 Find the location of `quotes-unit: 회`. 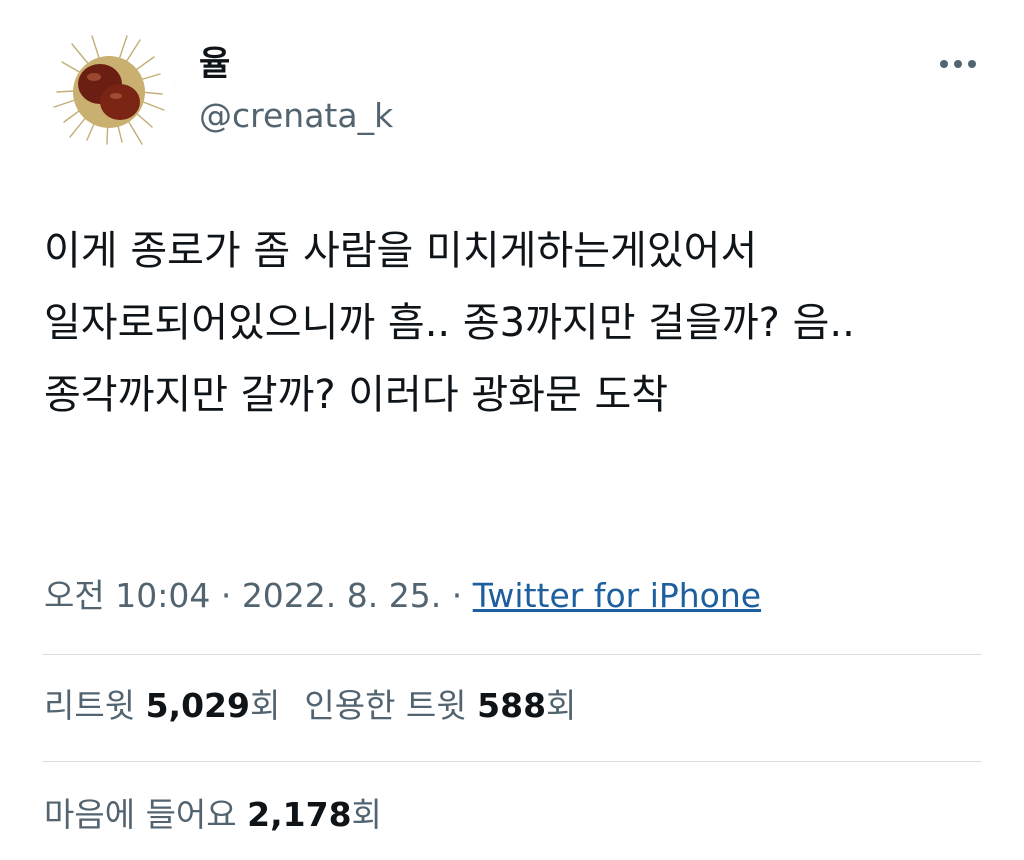

quotes-unit: 회 is located at coordinates (561, 705).